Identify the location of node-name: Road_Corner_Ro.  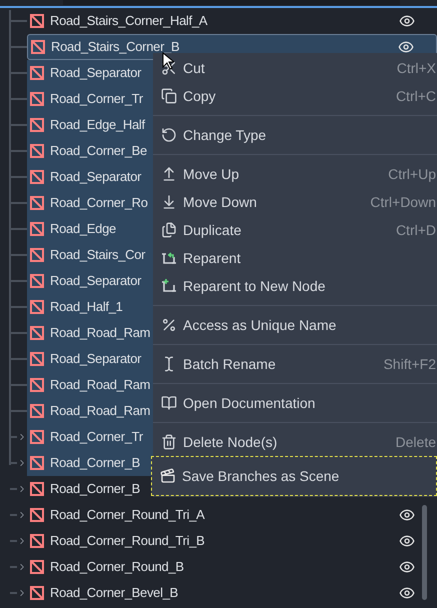
(99, 203).